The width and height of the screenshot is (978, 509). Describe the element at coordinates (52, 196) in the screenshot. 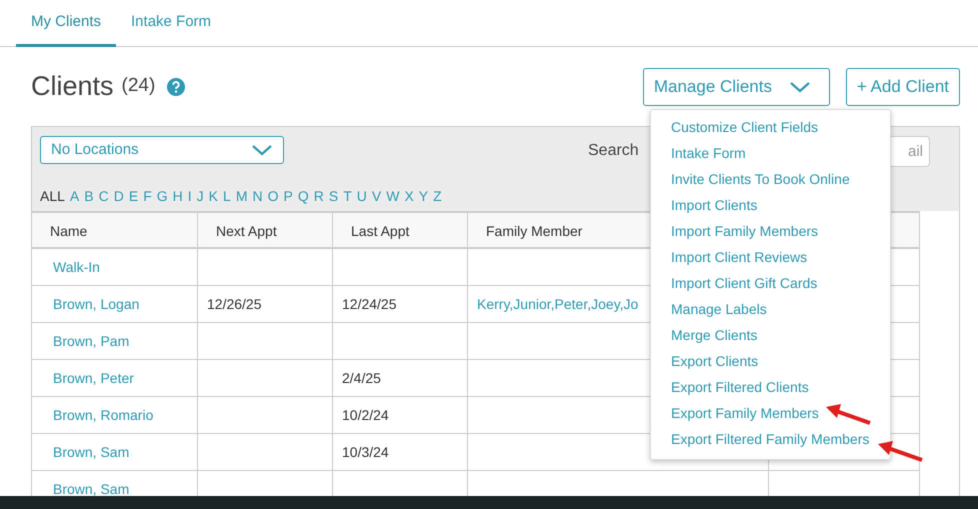

I see `letter-filter-link: ALL` at that location.